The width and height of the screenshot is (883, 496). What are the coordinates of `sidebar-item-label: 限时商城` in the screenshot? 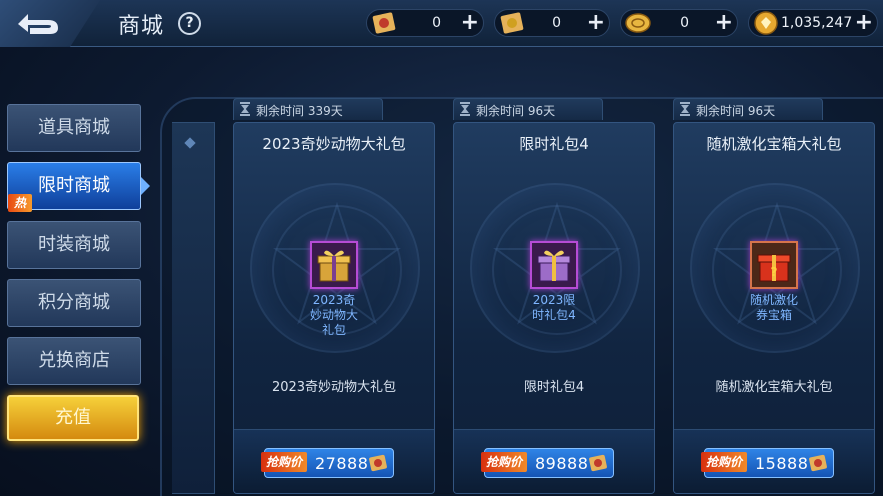 It's located at (74, 185).